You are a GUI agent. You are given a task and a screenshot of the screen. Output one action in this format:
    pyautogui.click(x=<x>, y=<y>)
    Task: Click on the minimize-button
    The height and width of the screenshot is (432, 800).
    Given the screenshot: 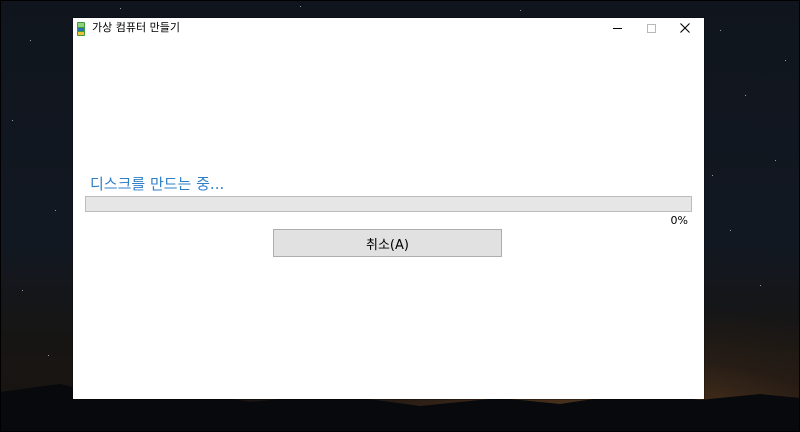 What is the action you would take?
    pyautogui.click(x=617, y=28)
    